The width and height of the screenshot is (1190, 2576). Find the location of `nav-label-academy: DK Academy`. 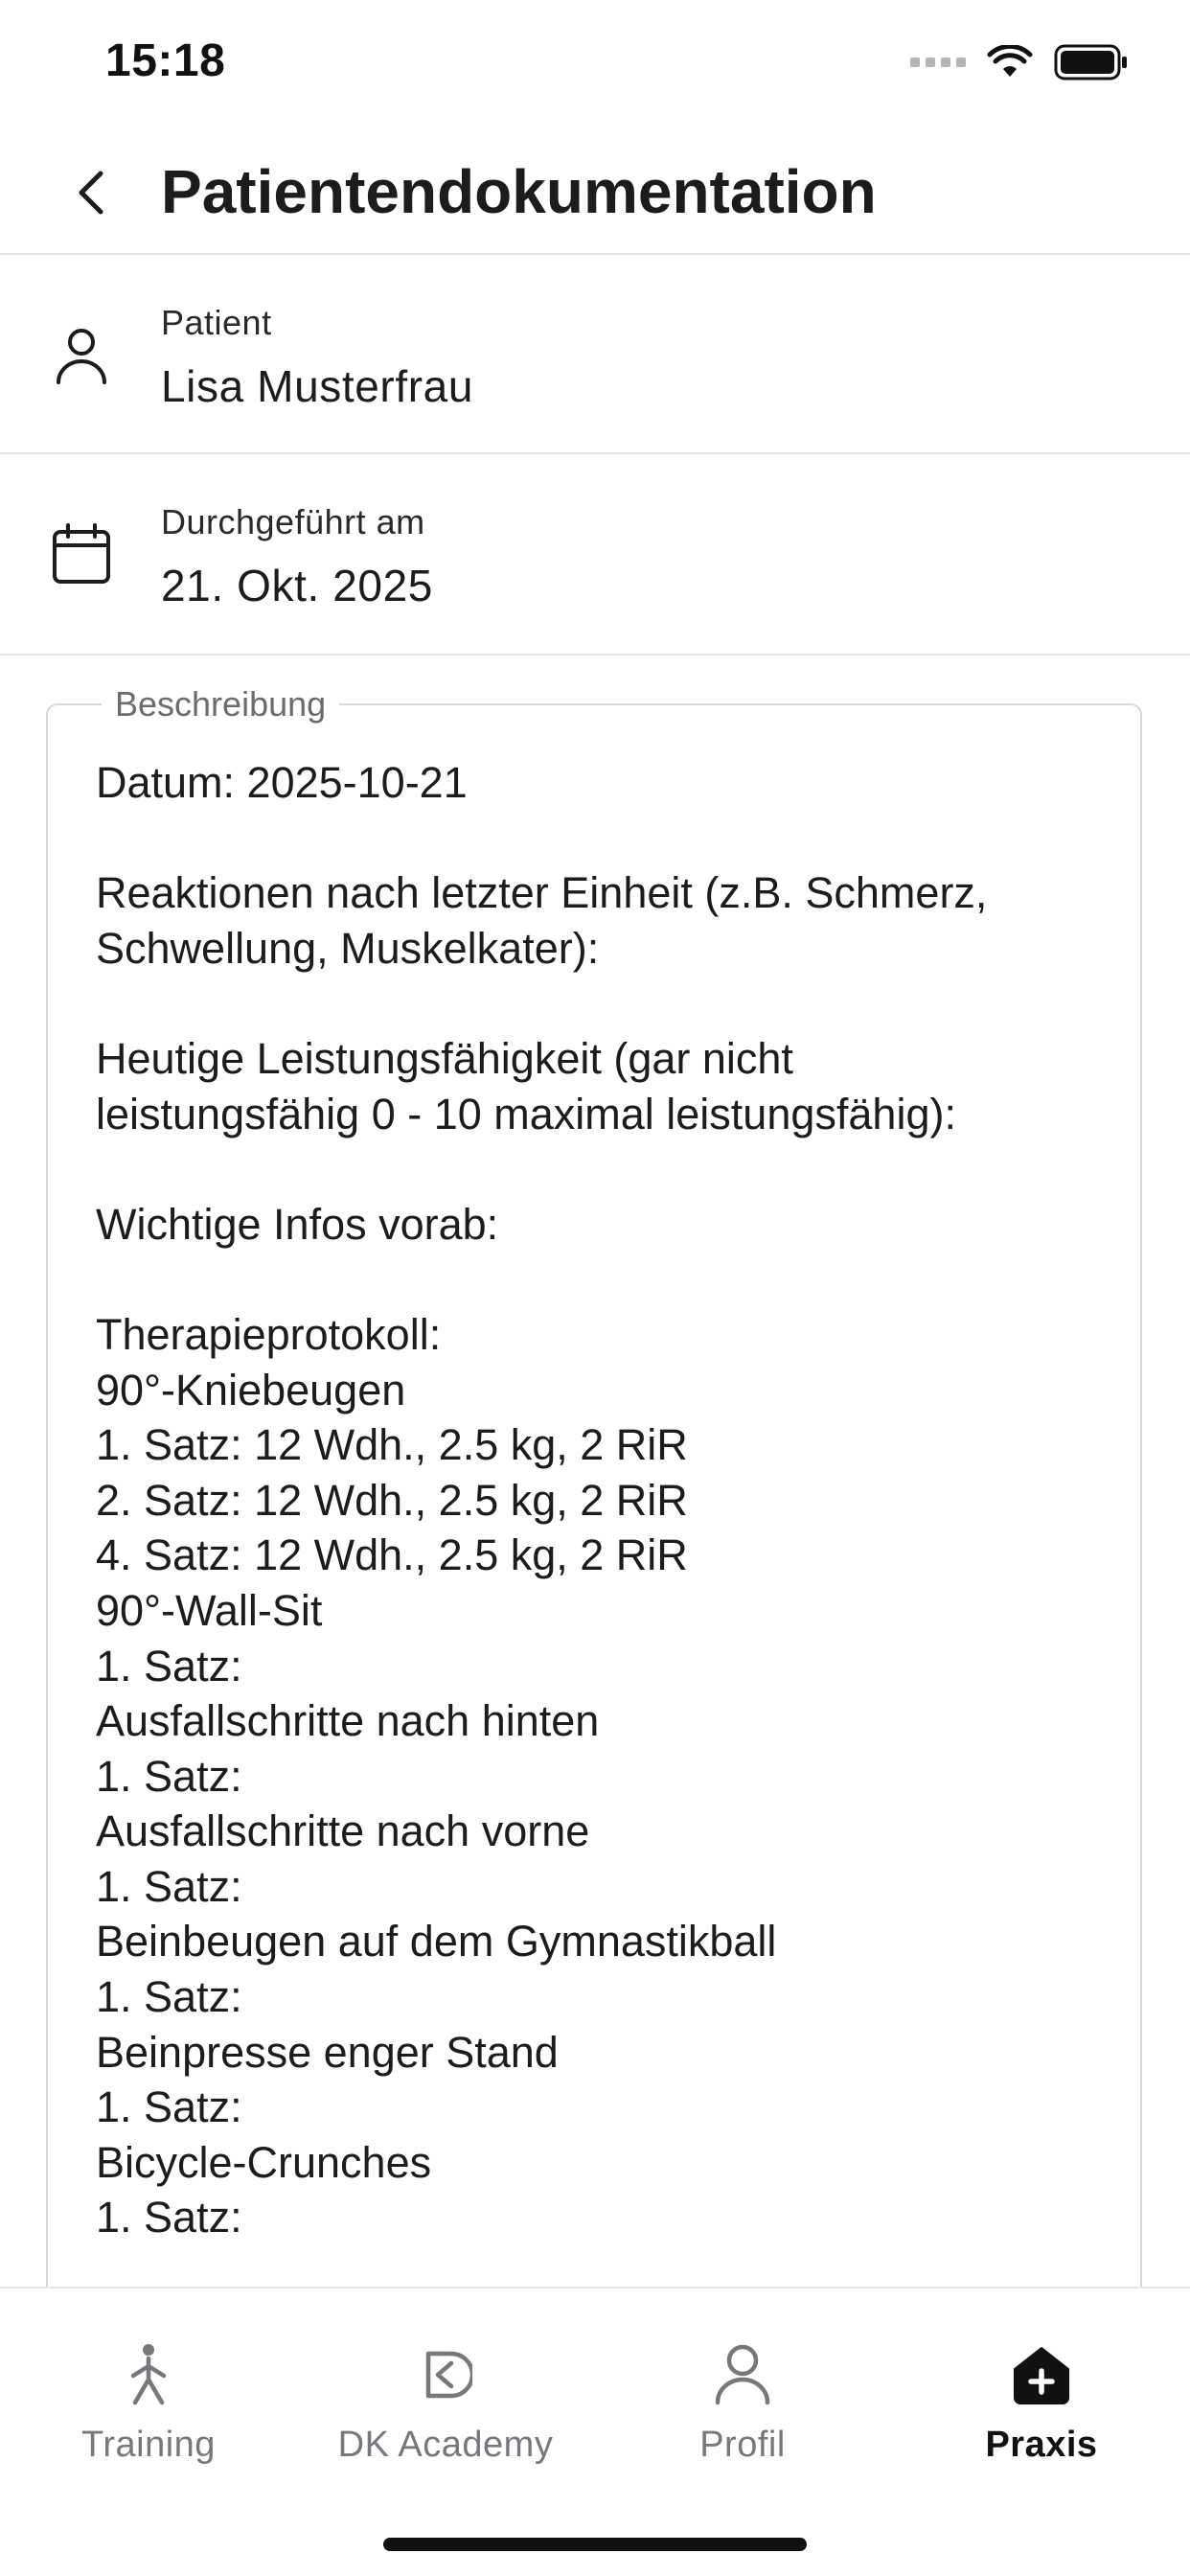

nav-label-academy: DK Academy is located at coordinates (445, 2445).